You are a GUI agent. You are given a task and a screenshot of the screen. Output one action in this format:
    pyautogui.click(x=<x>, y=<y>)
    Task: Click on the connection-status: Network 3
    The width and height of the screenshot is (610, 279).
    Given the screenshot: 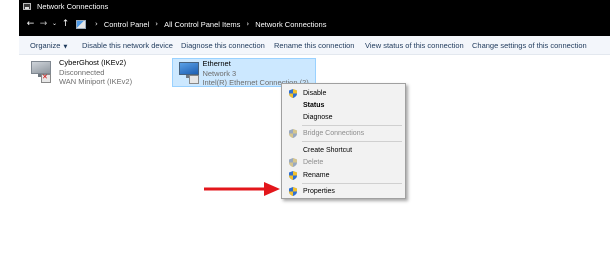 What is the action you would take?
    pyautogui.click(x=219, y=73)
    